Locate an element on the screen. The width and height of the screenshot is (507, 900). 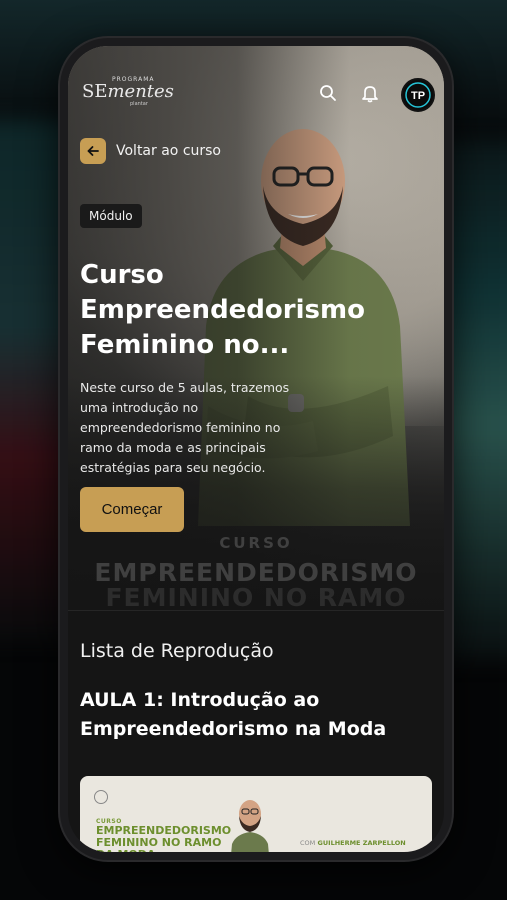
search-icon is located at coordinates (328, 93).